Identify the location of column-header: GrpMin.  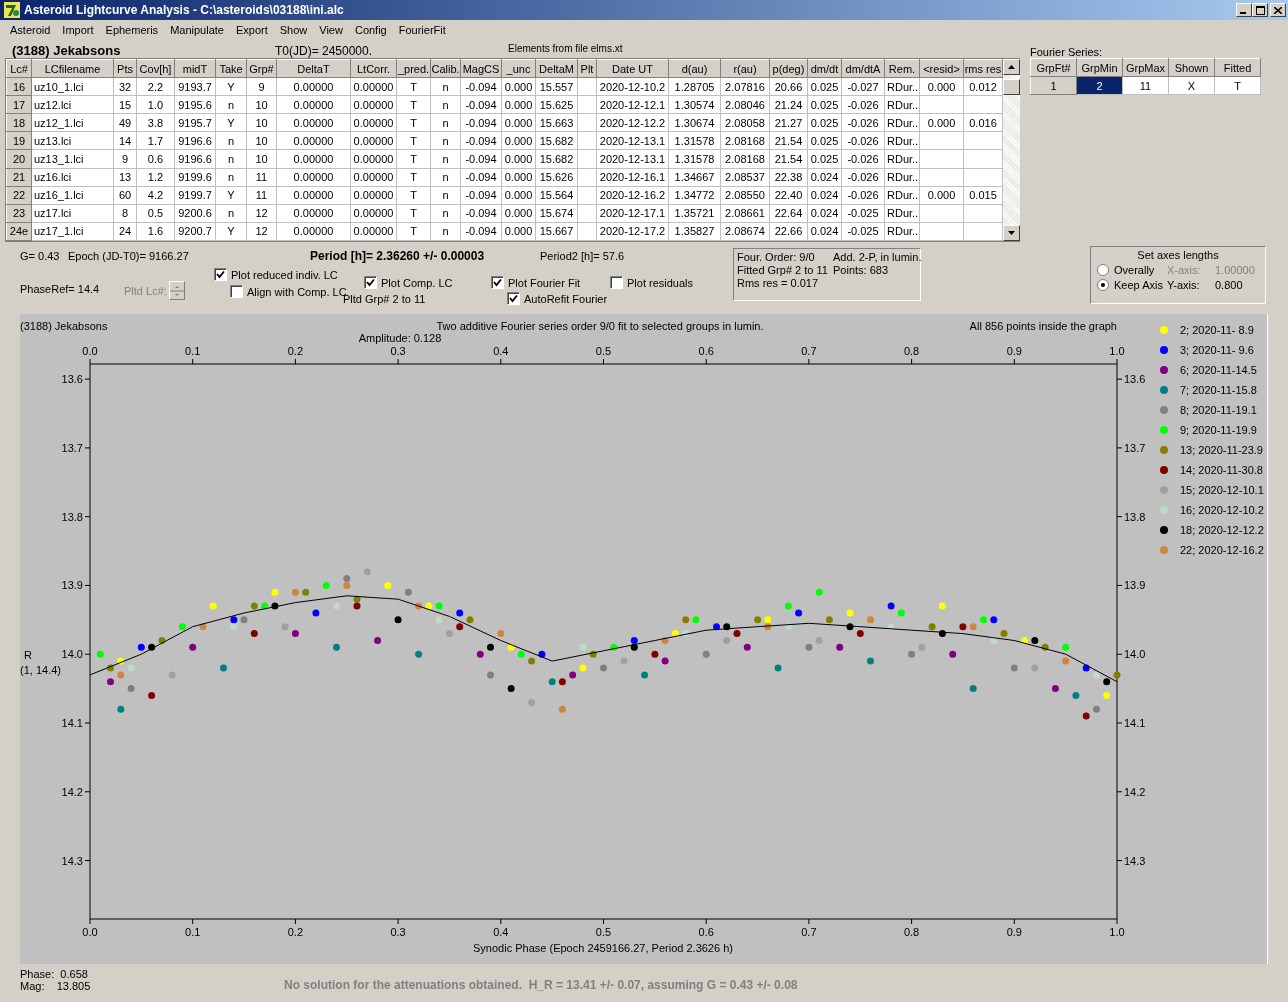
(1099, 67).